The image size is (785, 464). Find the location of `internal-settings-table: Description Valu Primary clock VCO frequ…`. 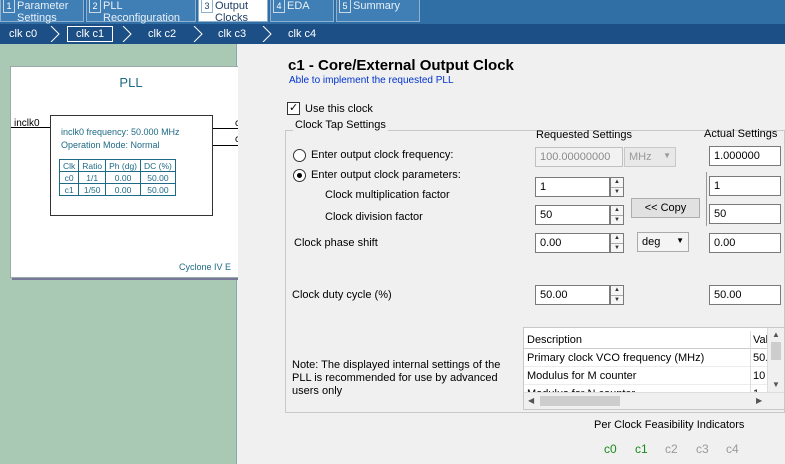

internal-settings-table: Description Valu Primary clock VCO frequ… is located at coordinates (654, 368).